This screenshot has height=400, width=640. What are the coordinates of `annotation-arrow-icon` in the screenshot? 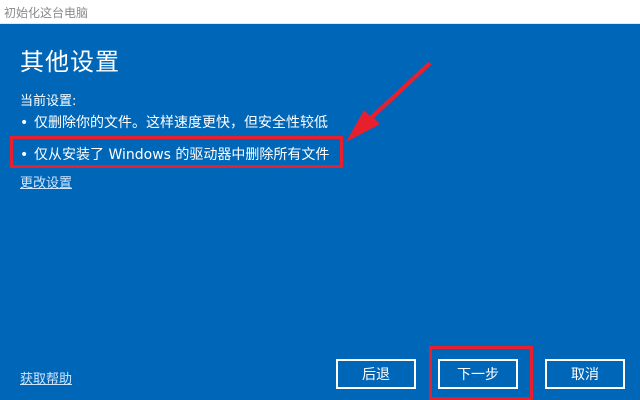 It's located at (389, 102).